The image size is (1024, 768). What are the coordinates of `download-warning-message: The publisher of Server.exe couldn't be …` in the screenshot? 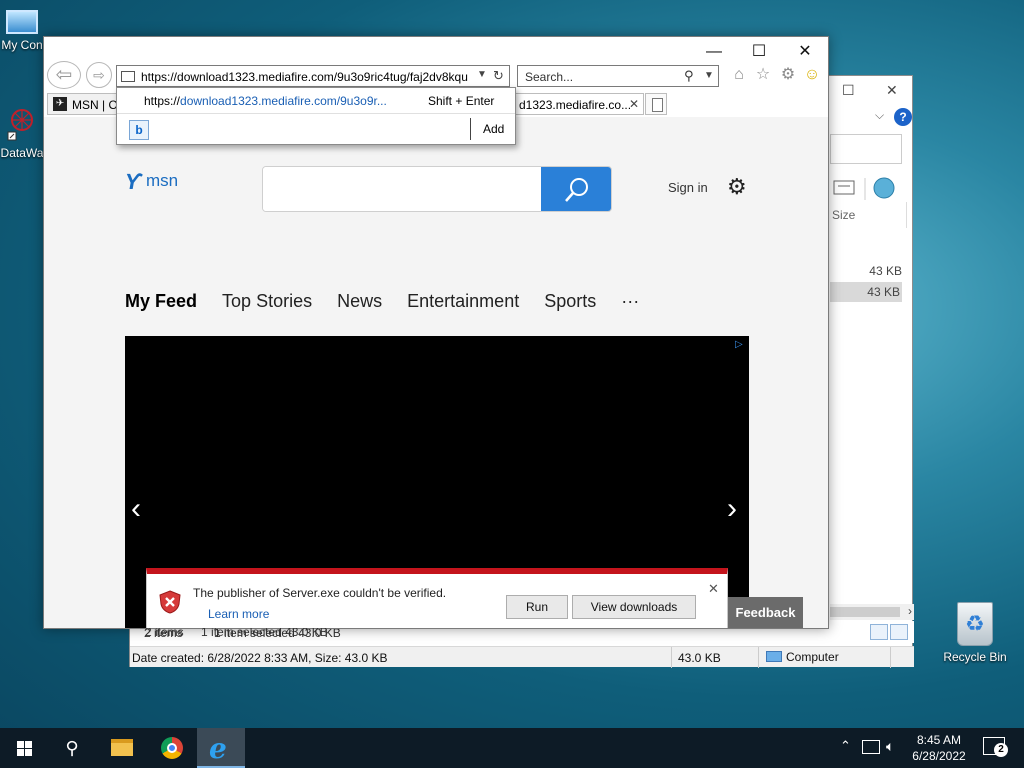 It's located at (320, 593).